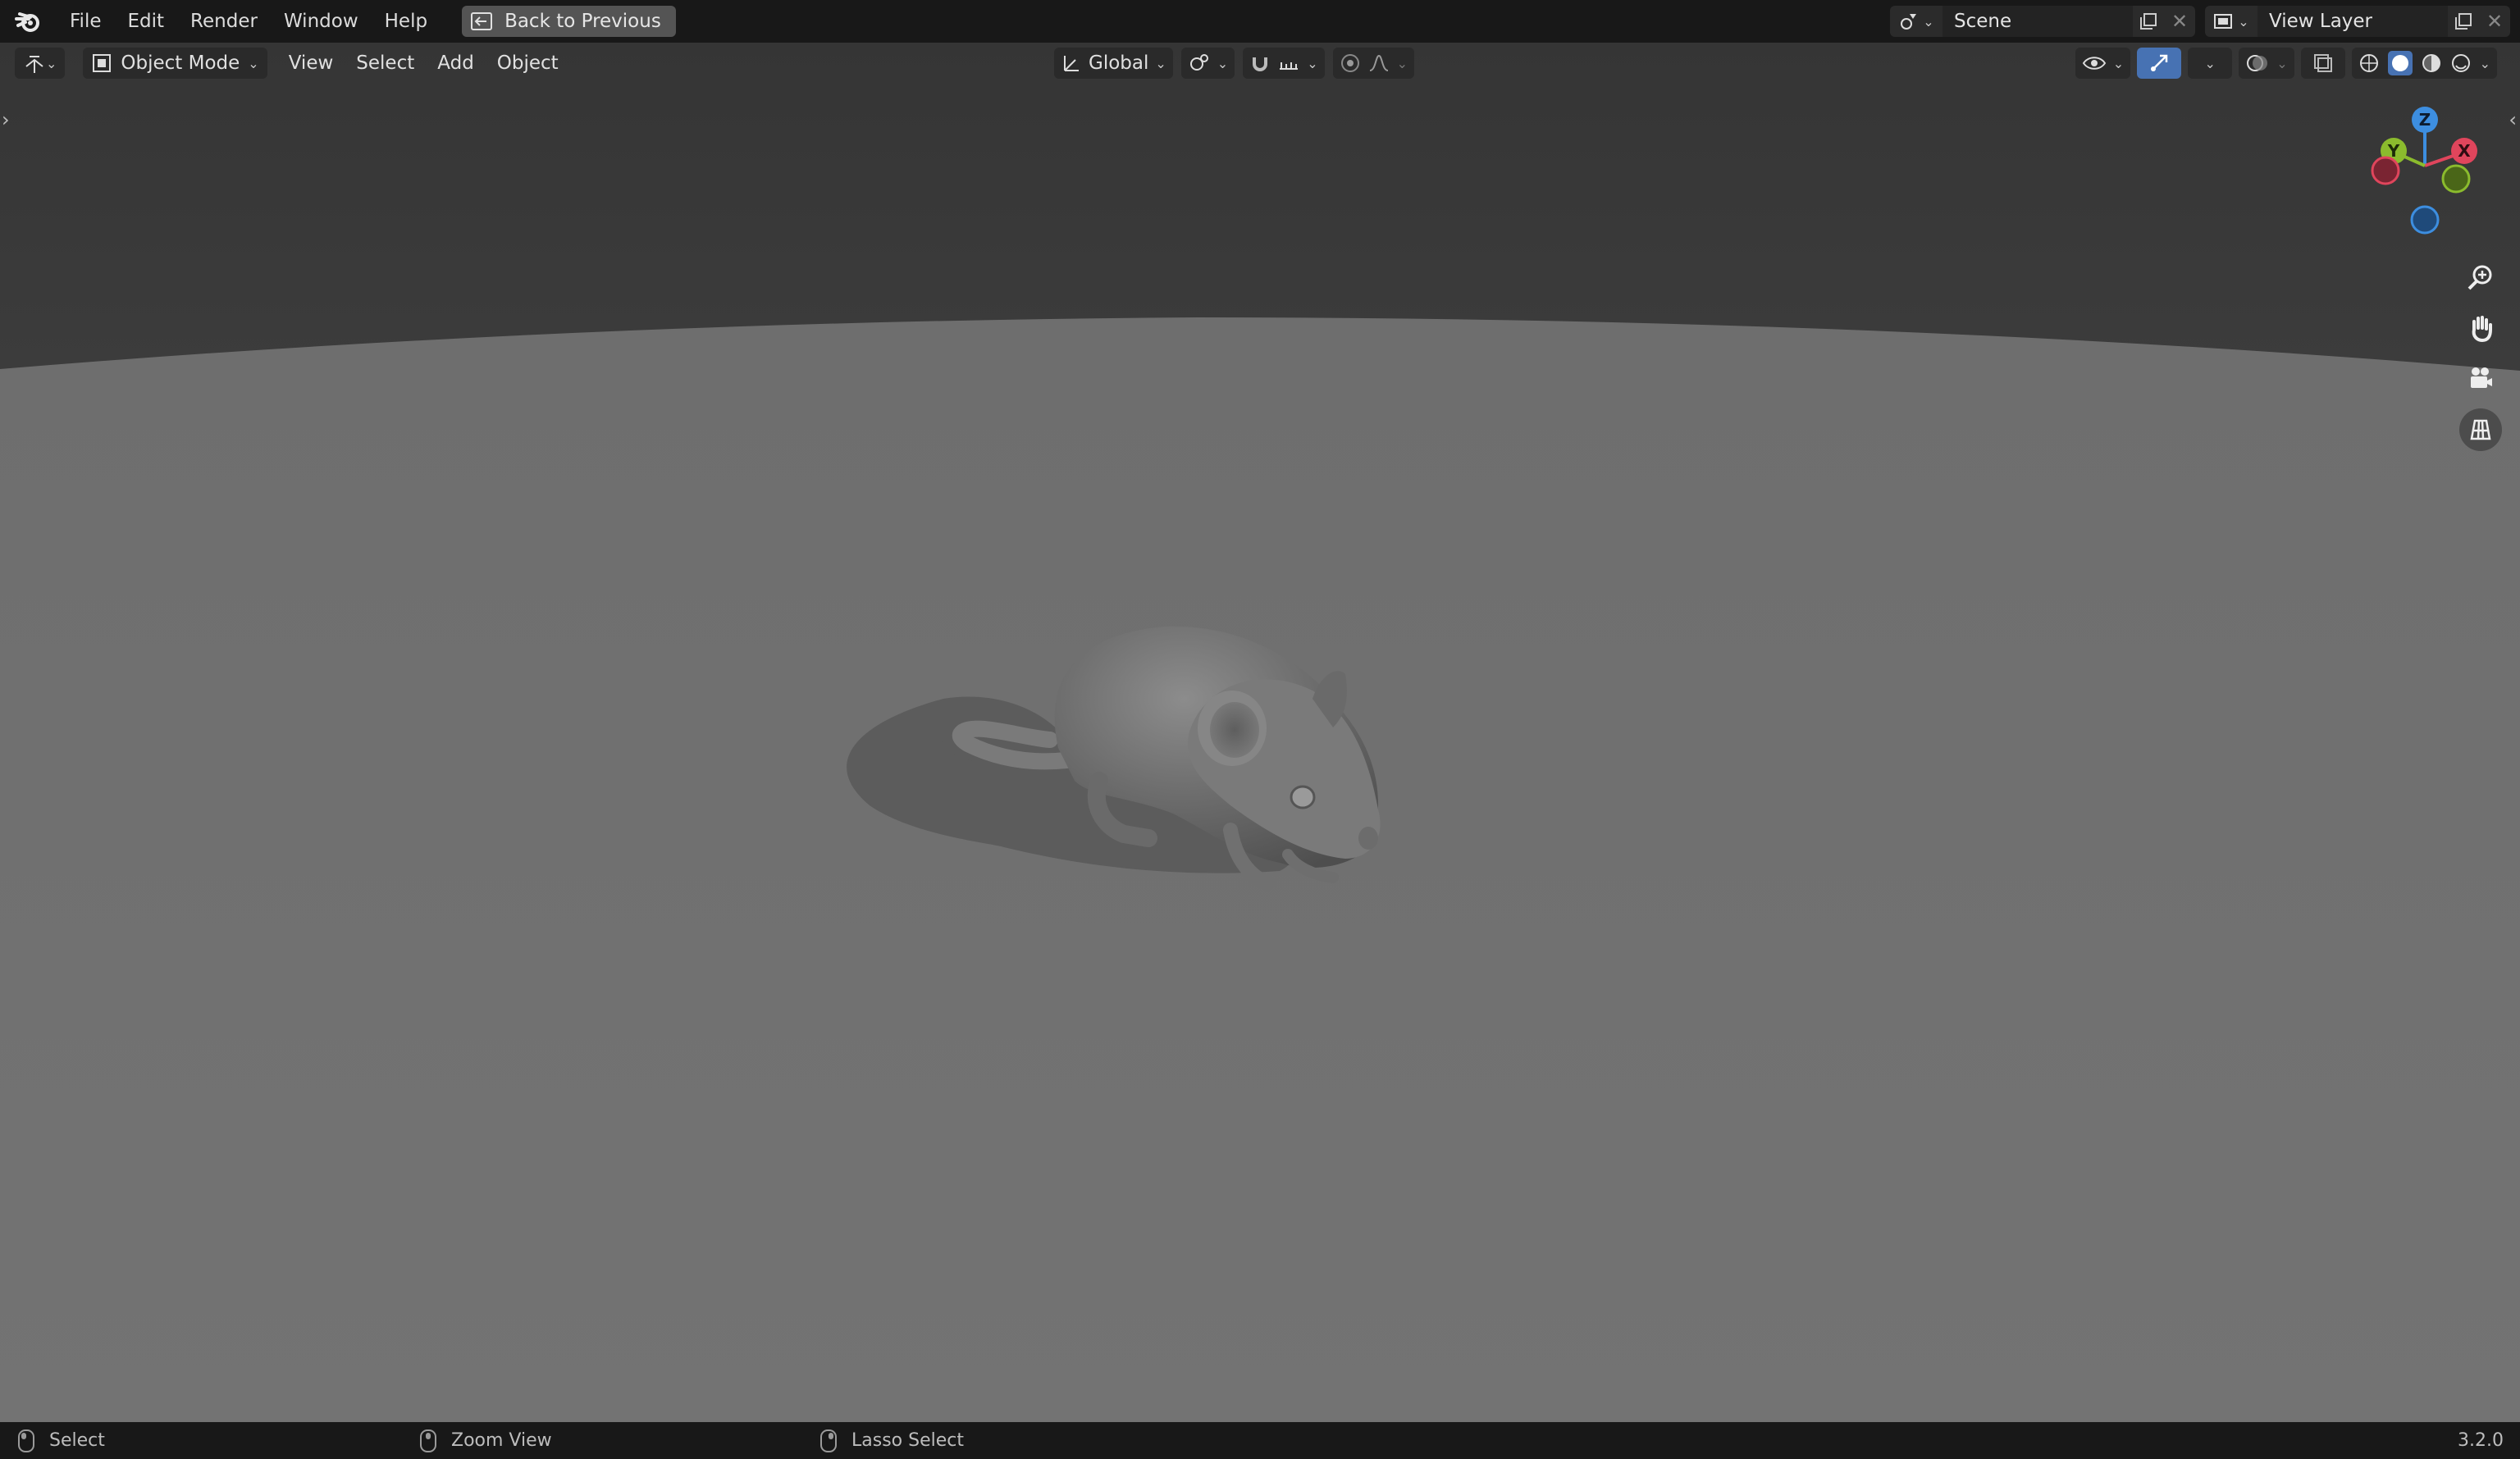 The height and width of the screenshot is (1459, 2520). I want to click on falloff-curve-icon, so click(1379, 63).